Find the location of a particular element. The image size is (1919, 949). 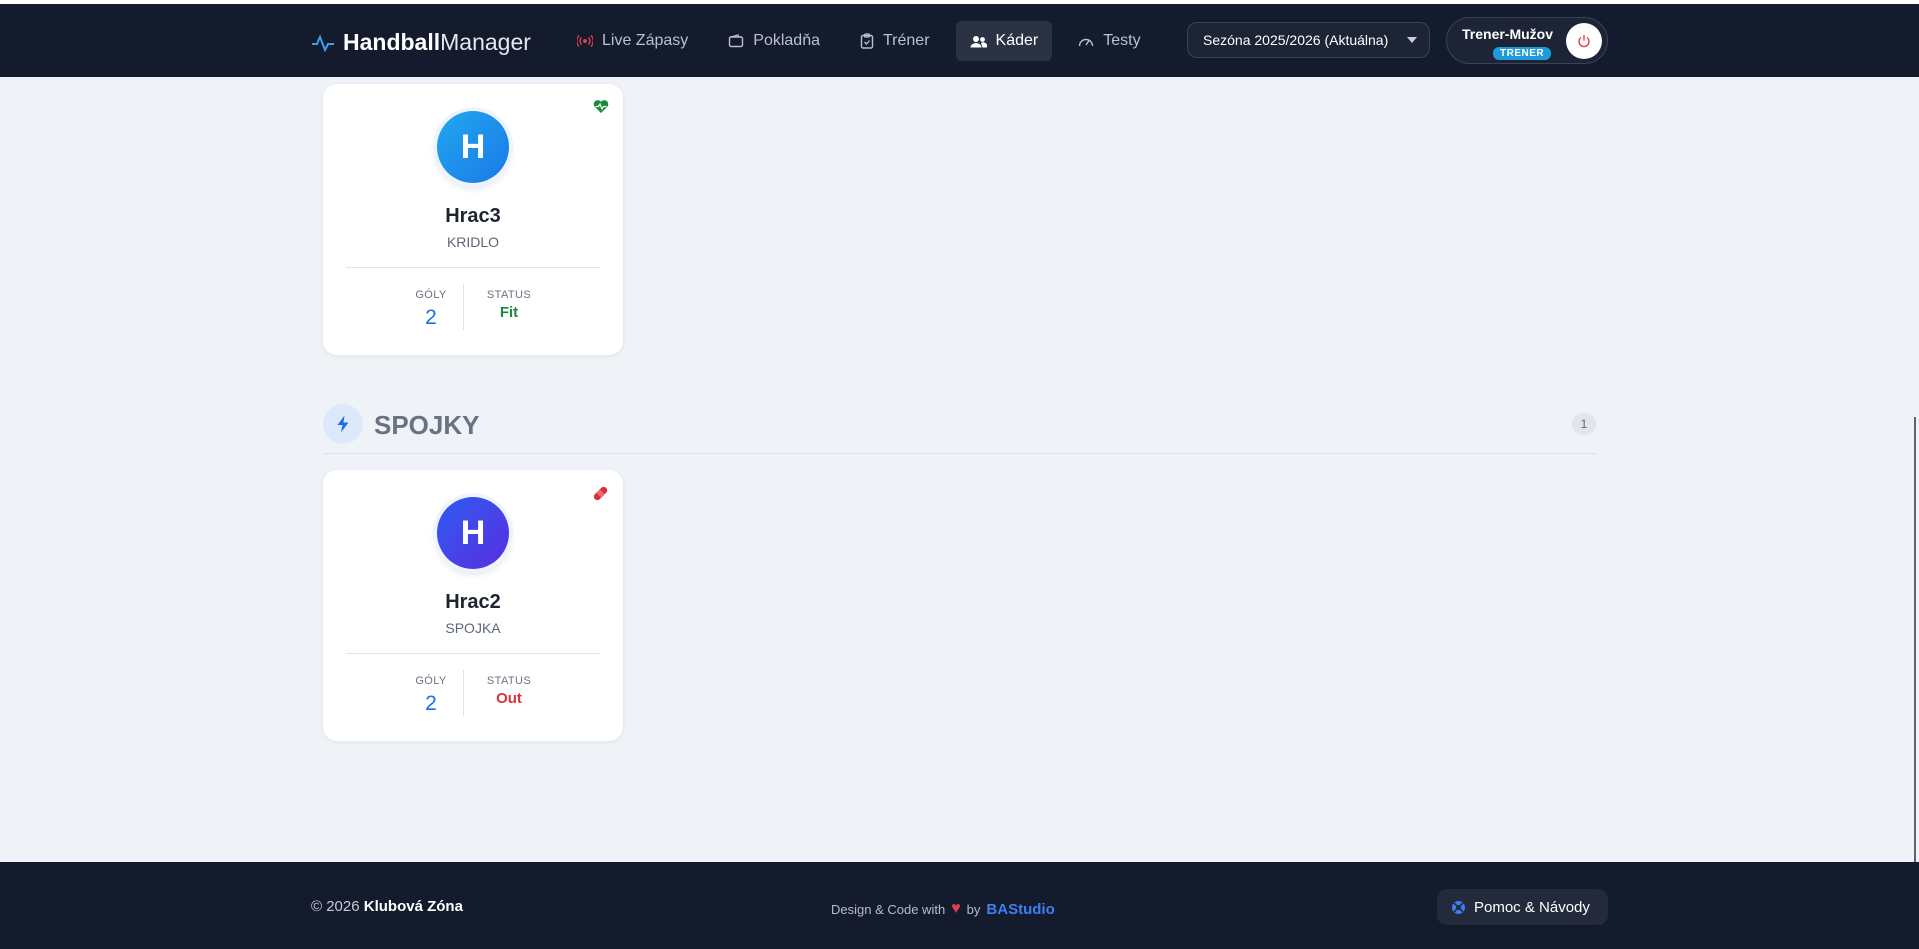

main-nav: Live Zápasy Pokladňa Tréner Káder Testy is located at coordinates (859, 41).